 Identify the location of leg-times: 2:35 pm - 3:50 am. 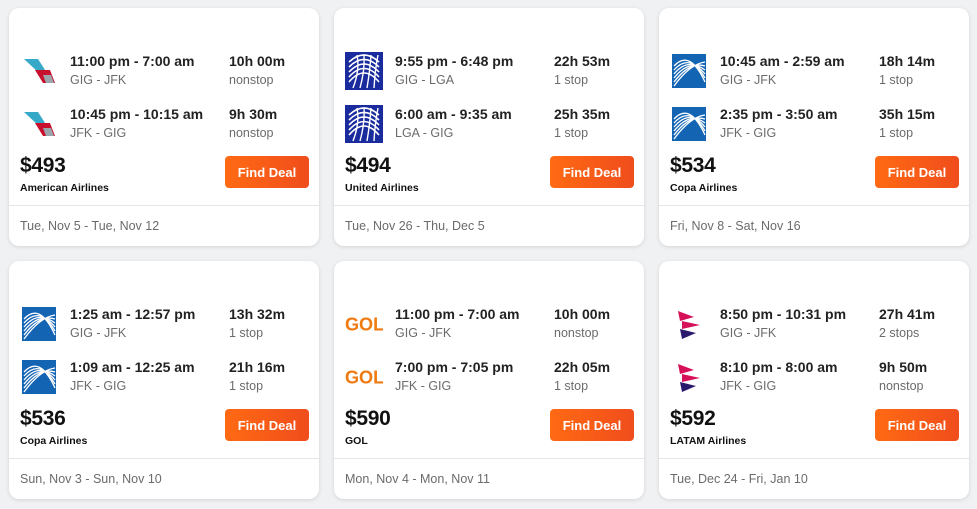
(779, 114).